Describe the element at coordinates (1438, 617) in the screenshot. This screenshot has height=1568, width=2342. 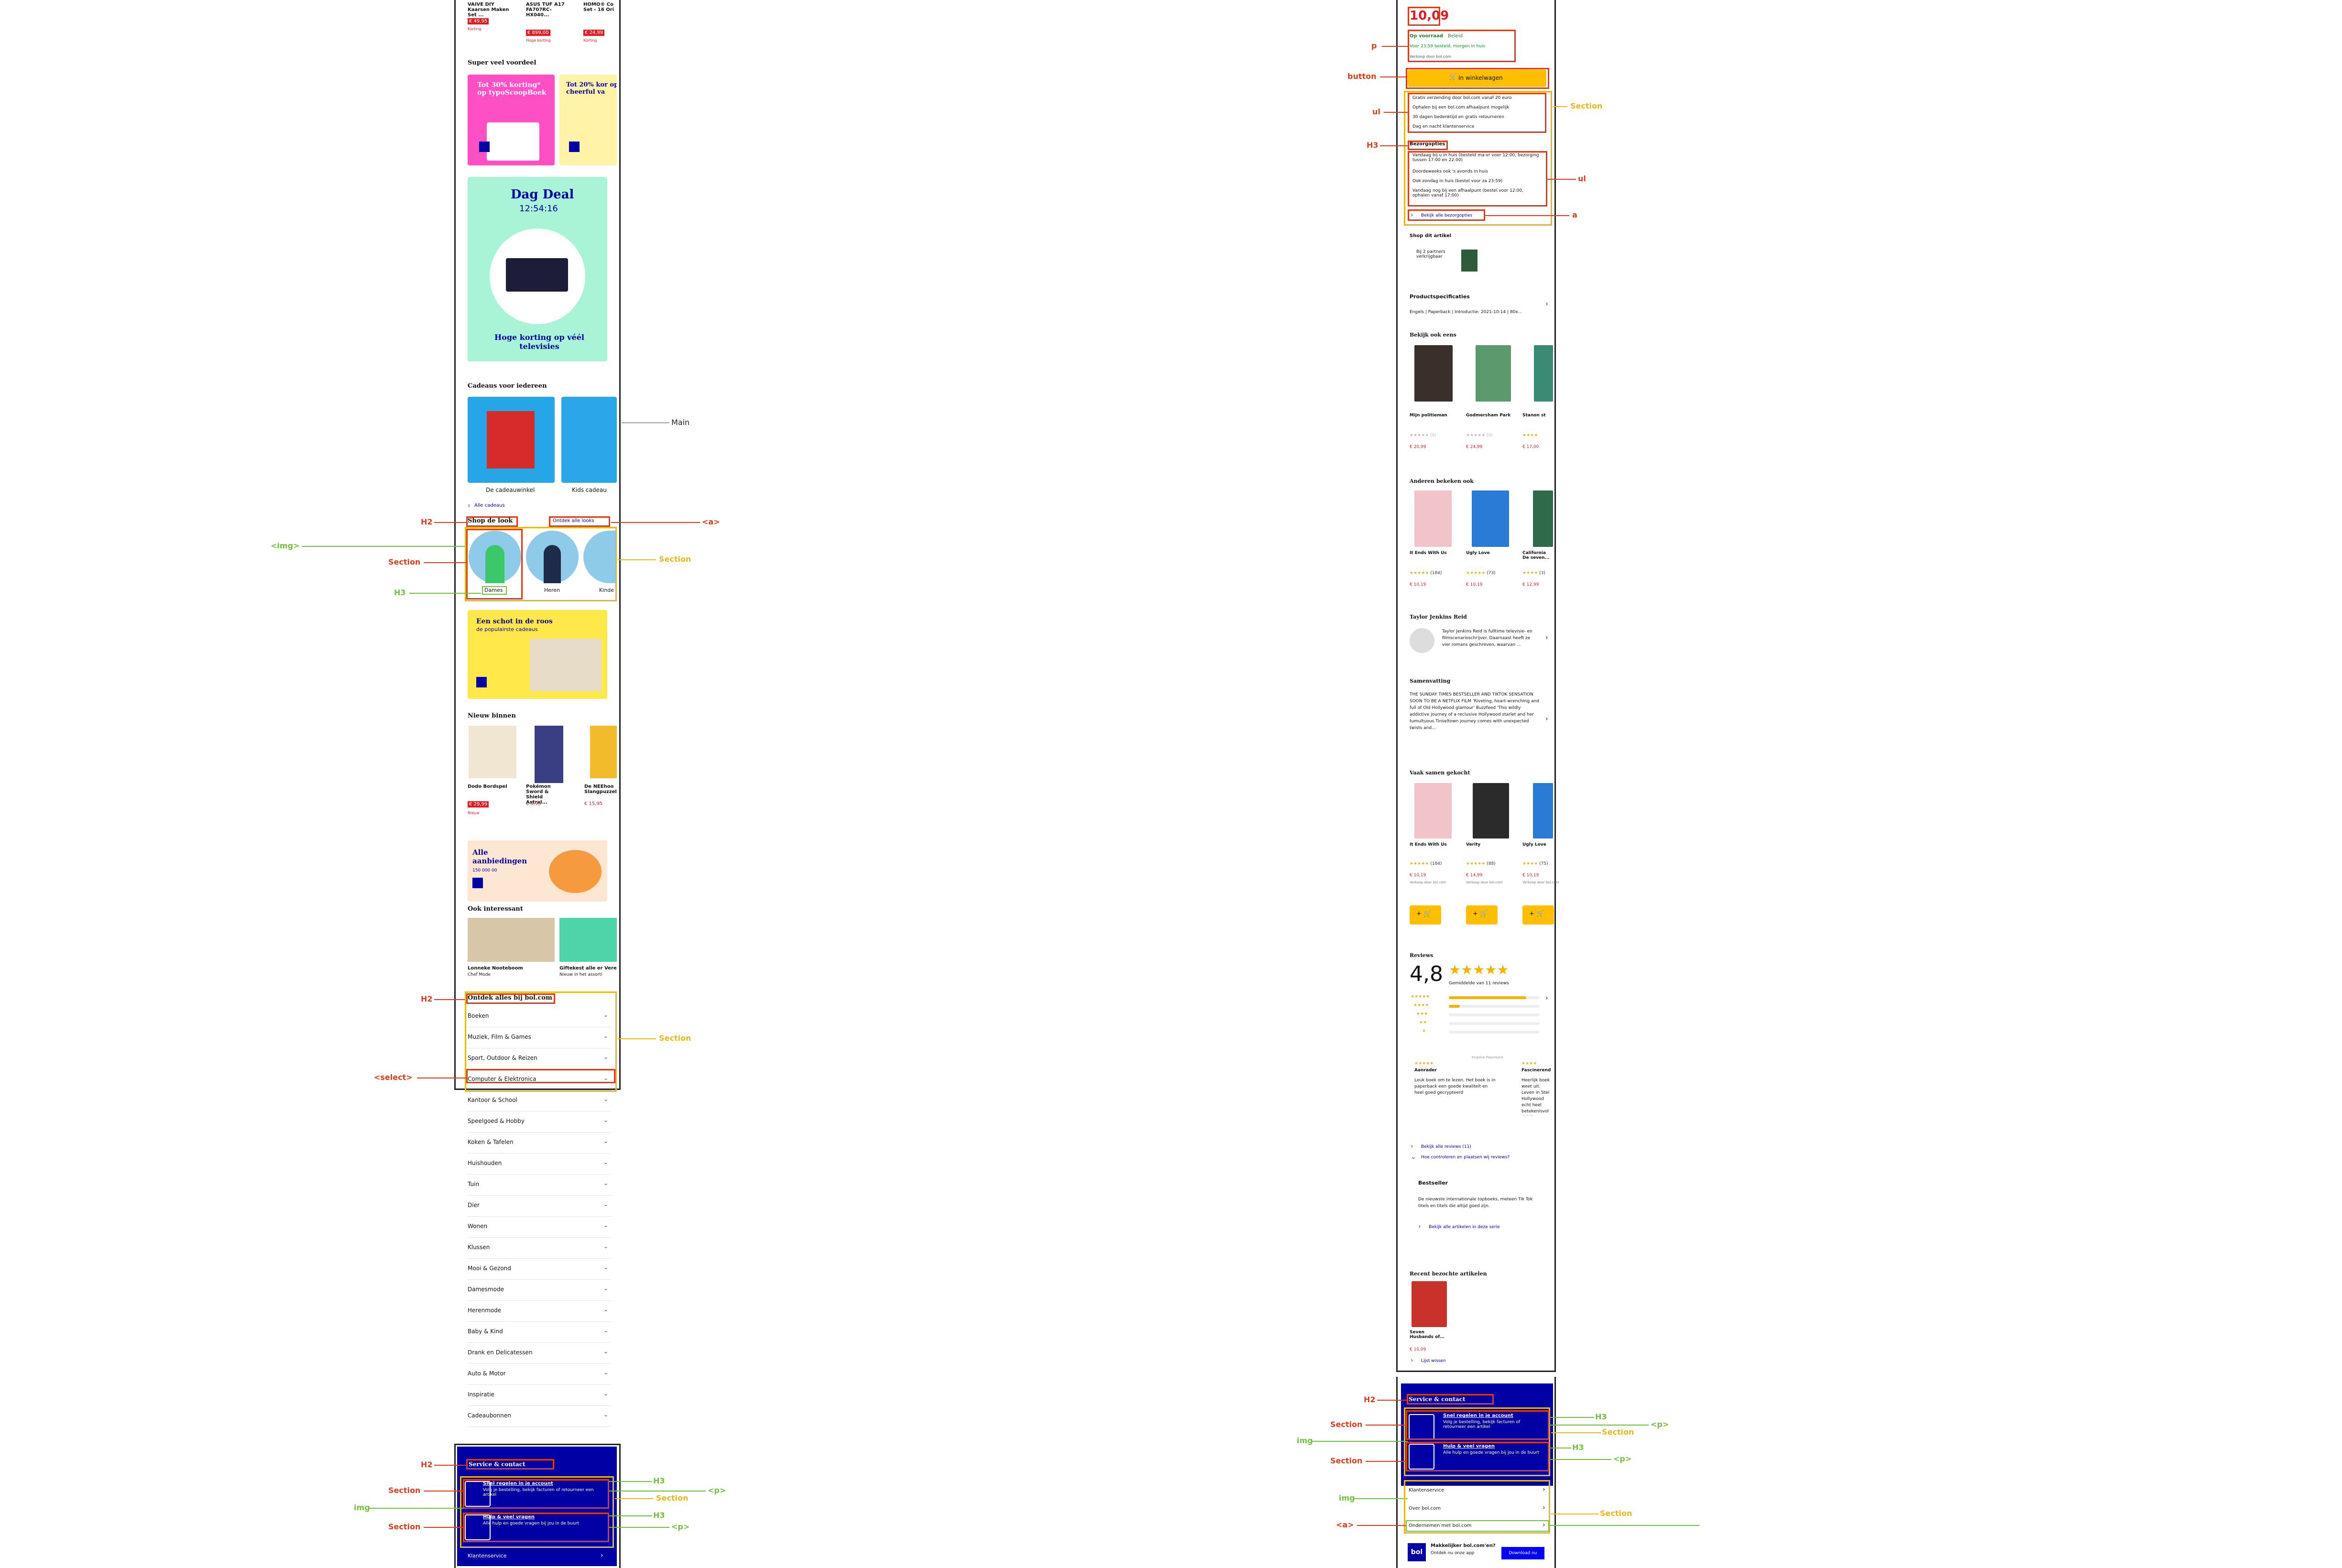
I see `section-title: Taylor Jenkins Reid` at that location.